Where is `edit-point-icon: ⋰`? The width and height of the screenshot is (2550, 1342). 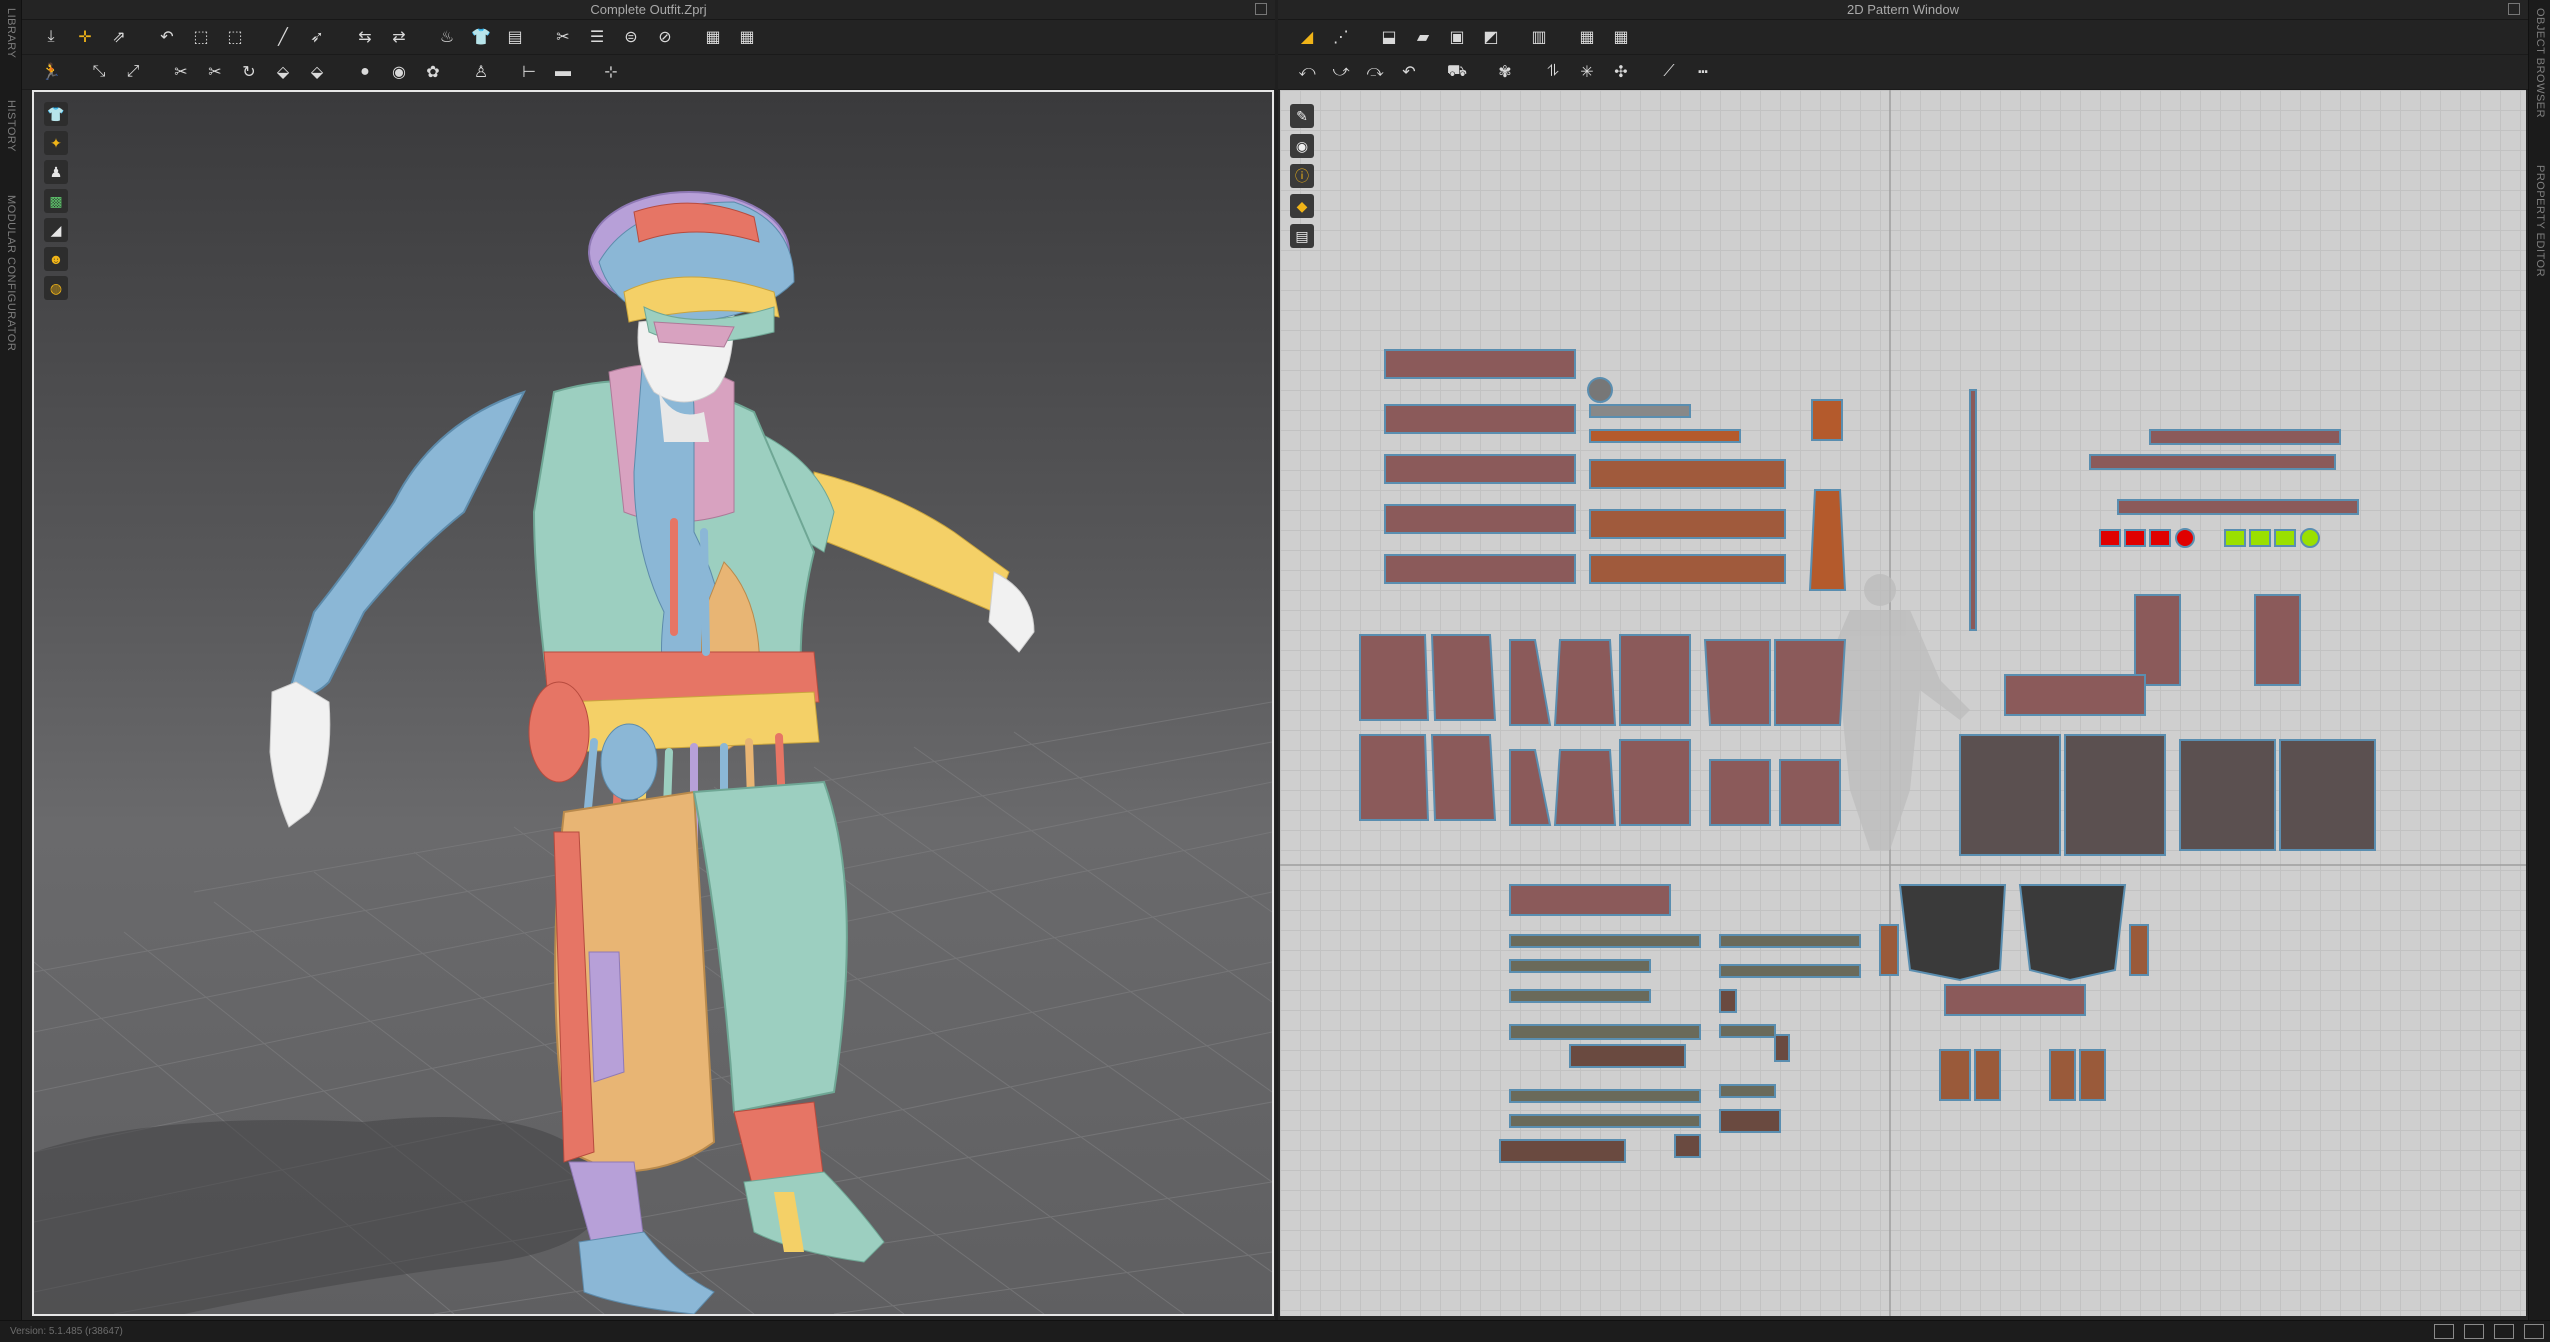
edit-point-icon: ⋰ is located at coordinates (1341, 37).